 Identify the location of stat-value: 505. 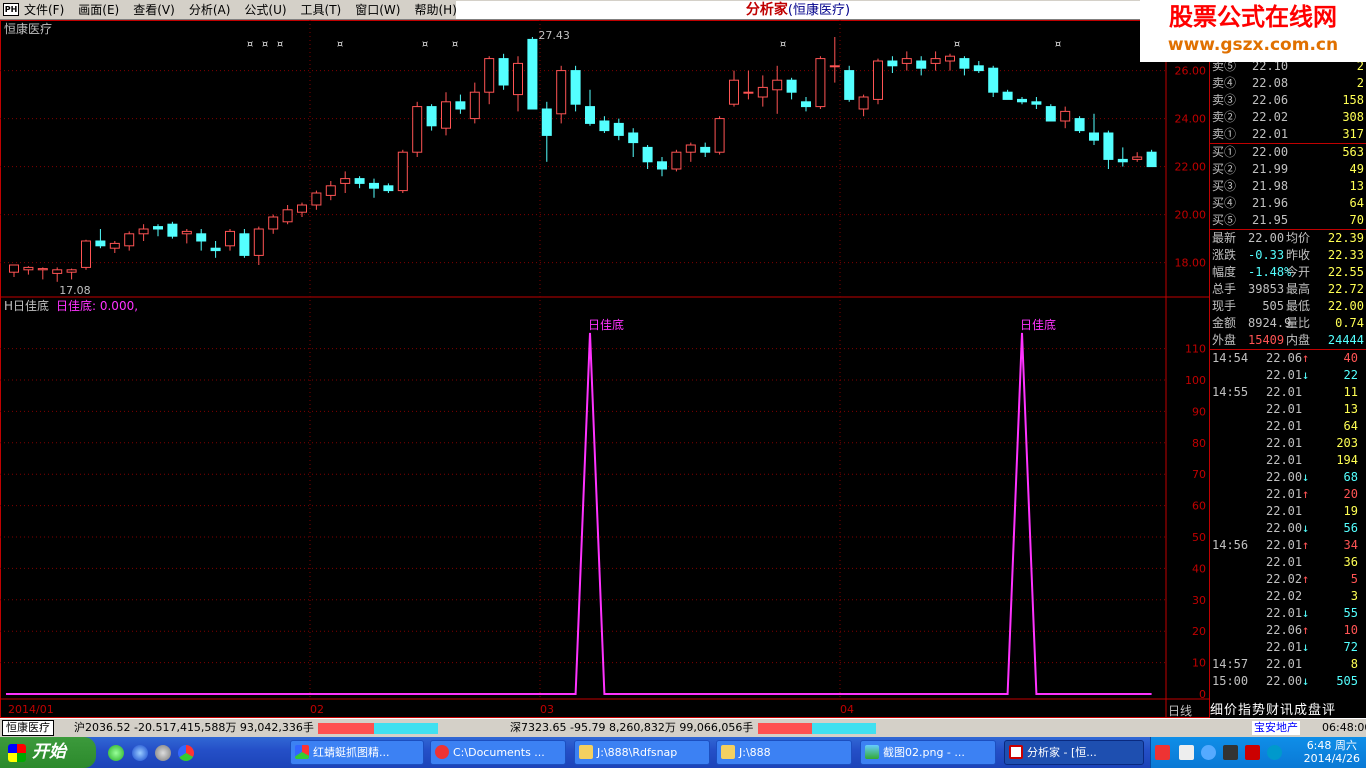
(1273, 306).